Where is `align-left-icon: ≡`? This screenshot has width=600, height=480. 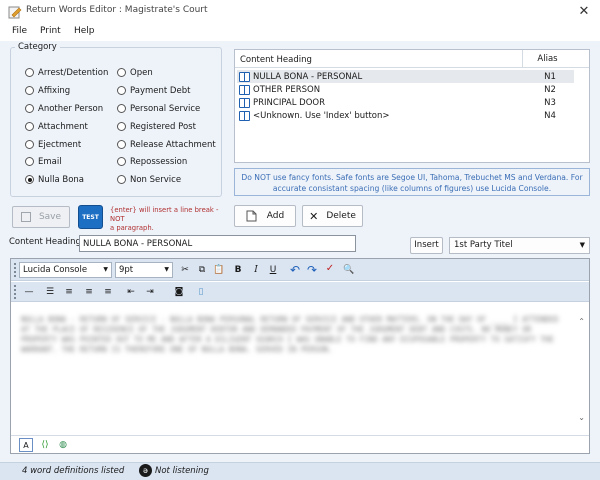
align-left-icon: ≡ is located at coordinates (69, 292).